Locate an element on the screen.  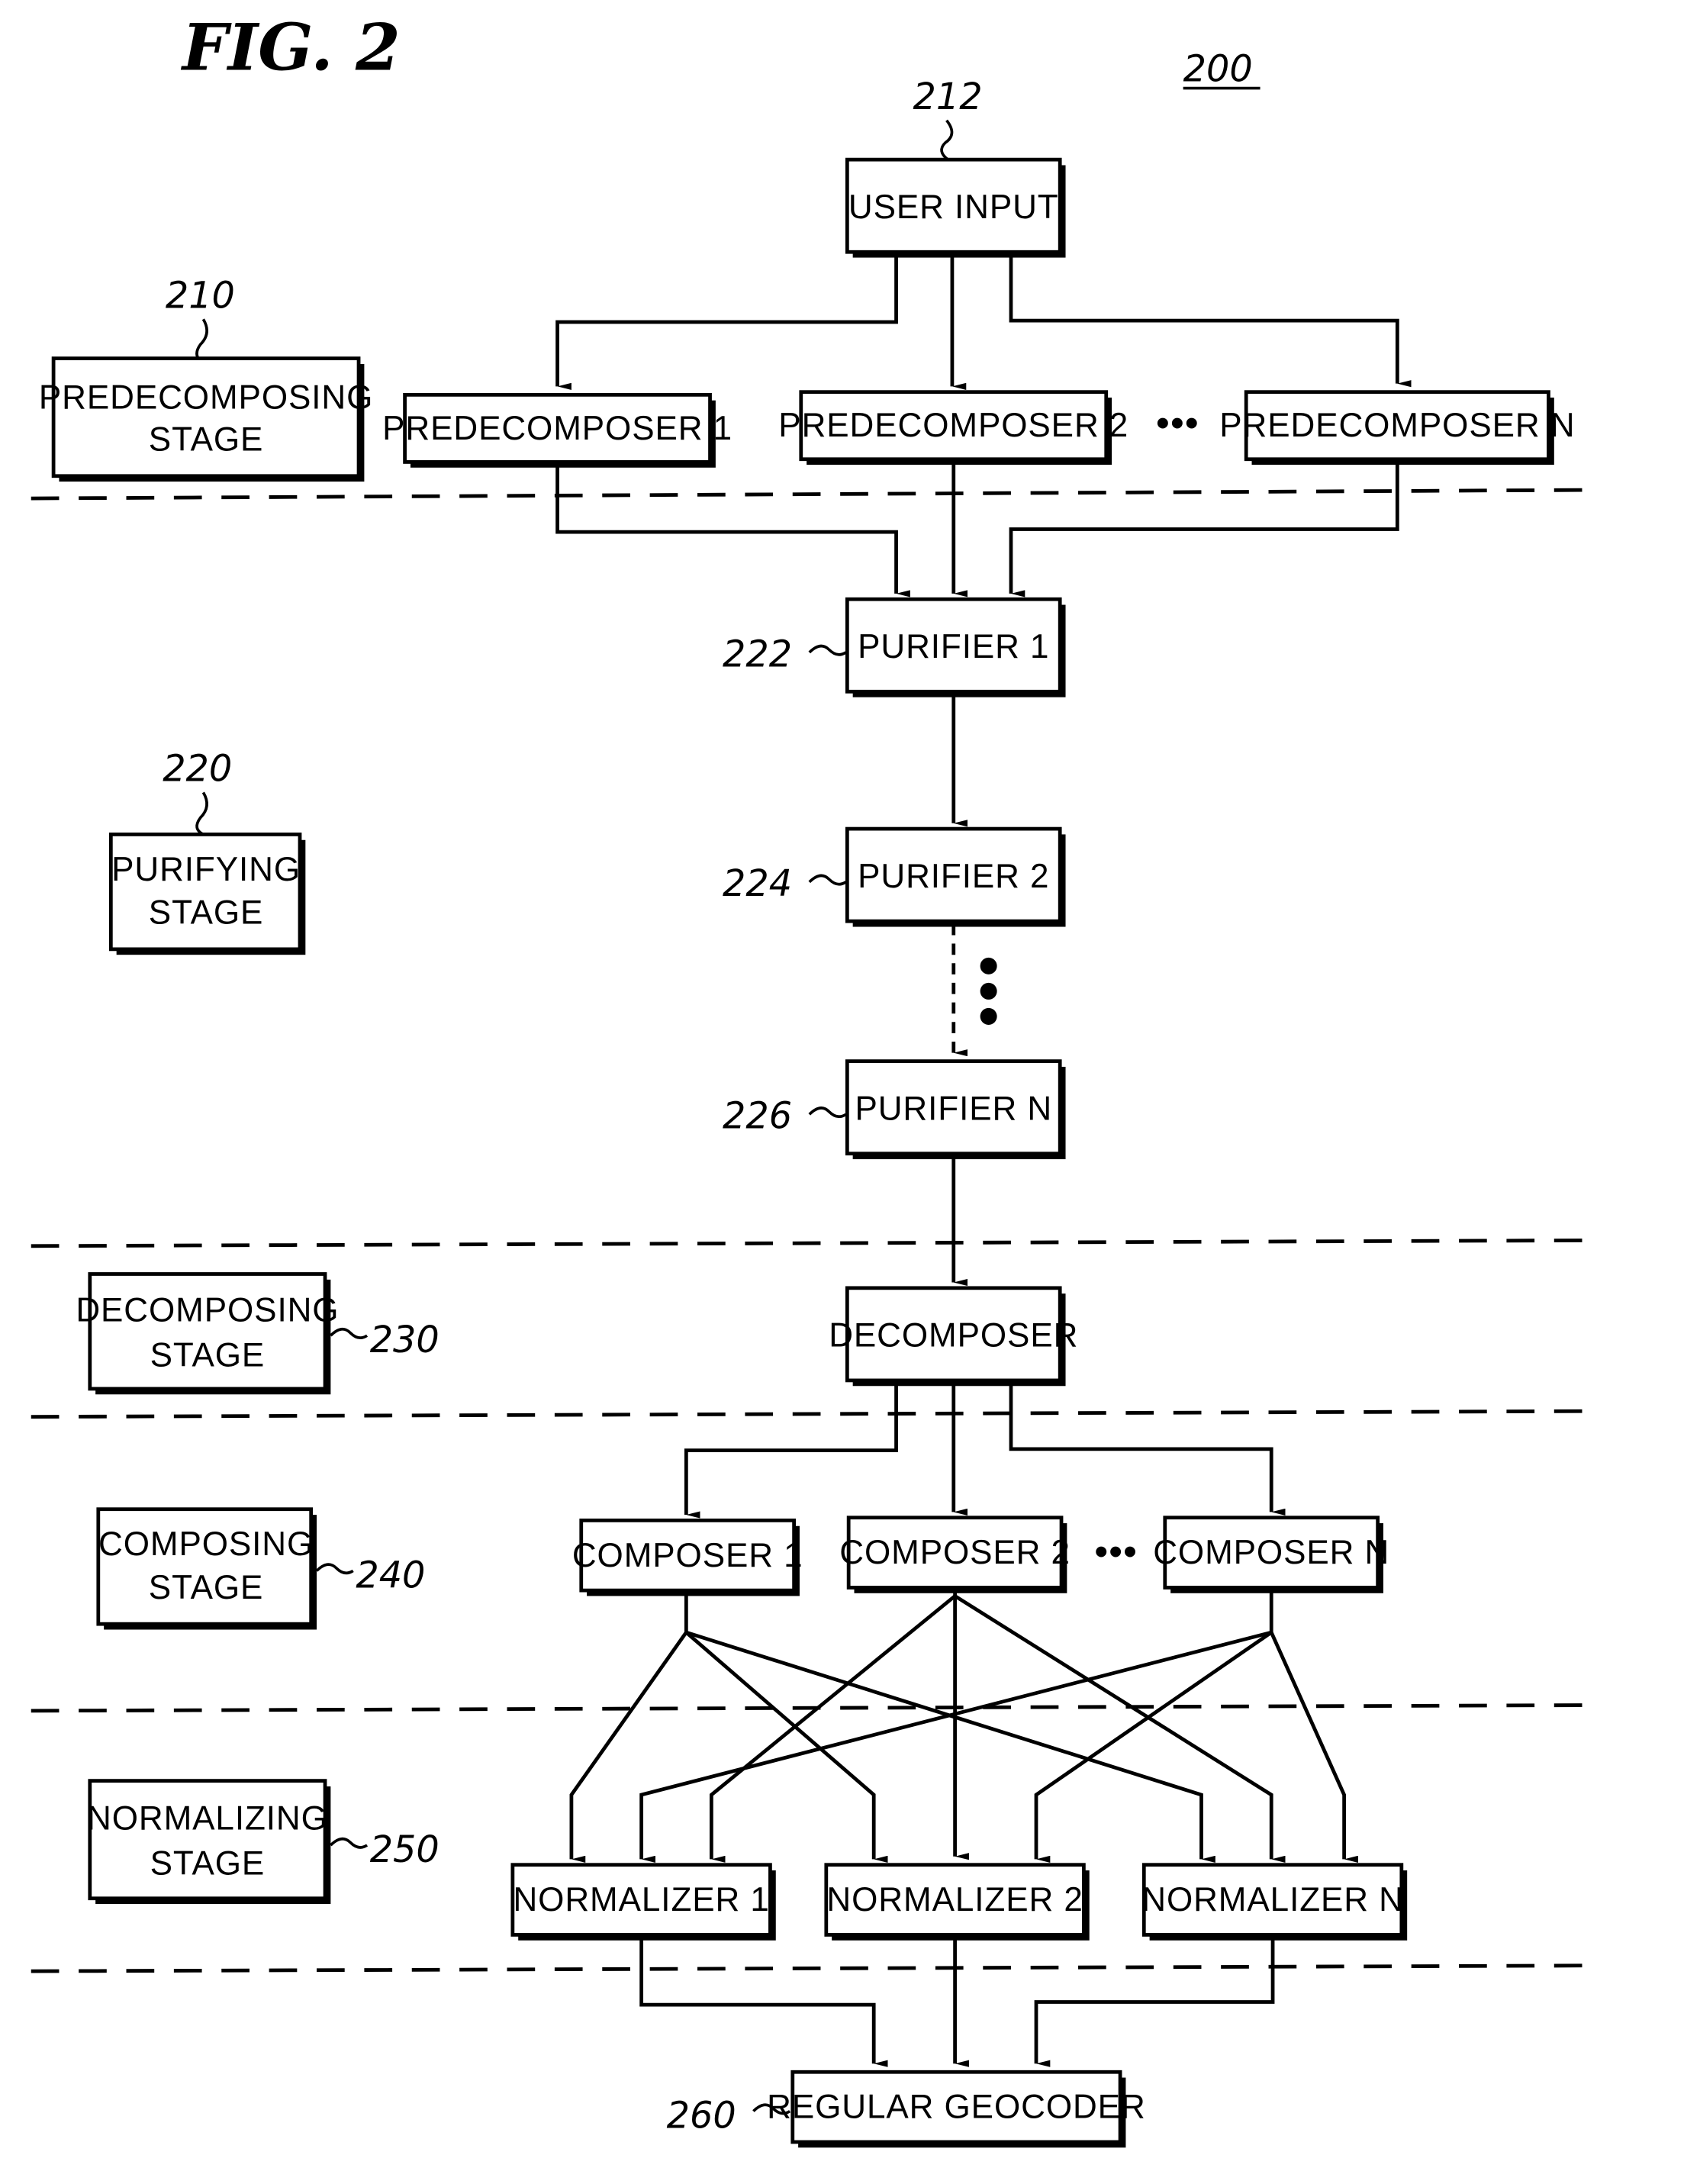
node-predecomposer-n: PREDECOMPOSER N is located at coordinates (1397, 427).